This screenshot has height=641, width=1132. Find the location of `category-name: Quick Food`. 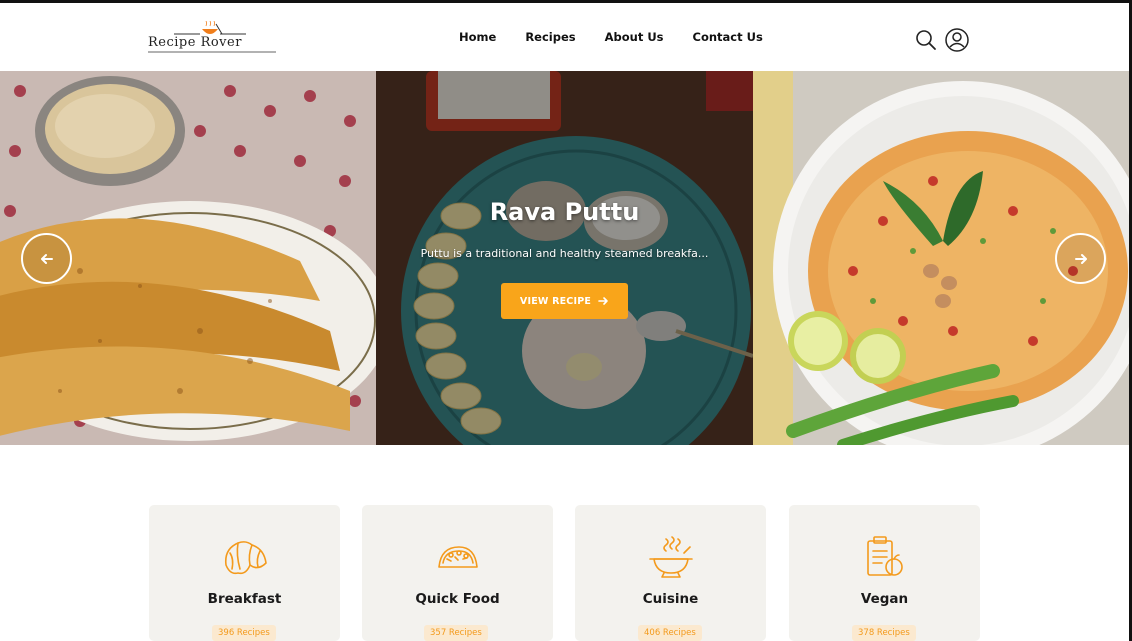

category-name: Quick Food is located at coordinates (457, 599).